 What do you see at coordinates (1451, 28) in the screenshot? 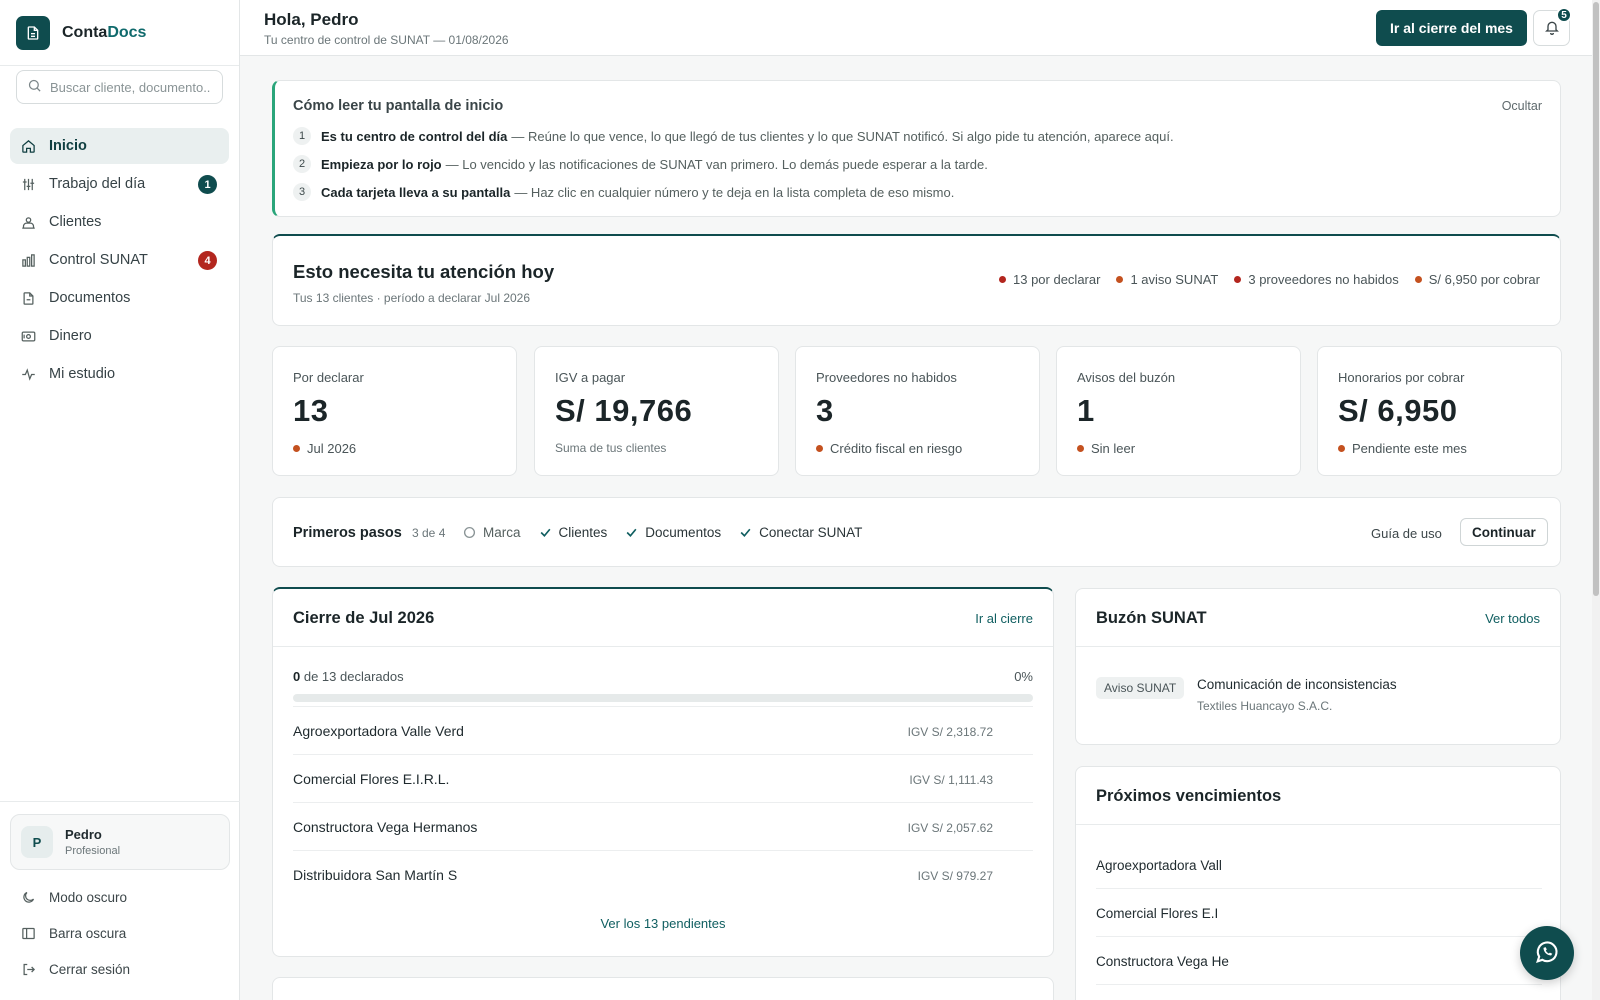
I see `go-to-month-close-button: Ir al cierre del mes` at bounding box center [1451, 28].